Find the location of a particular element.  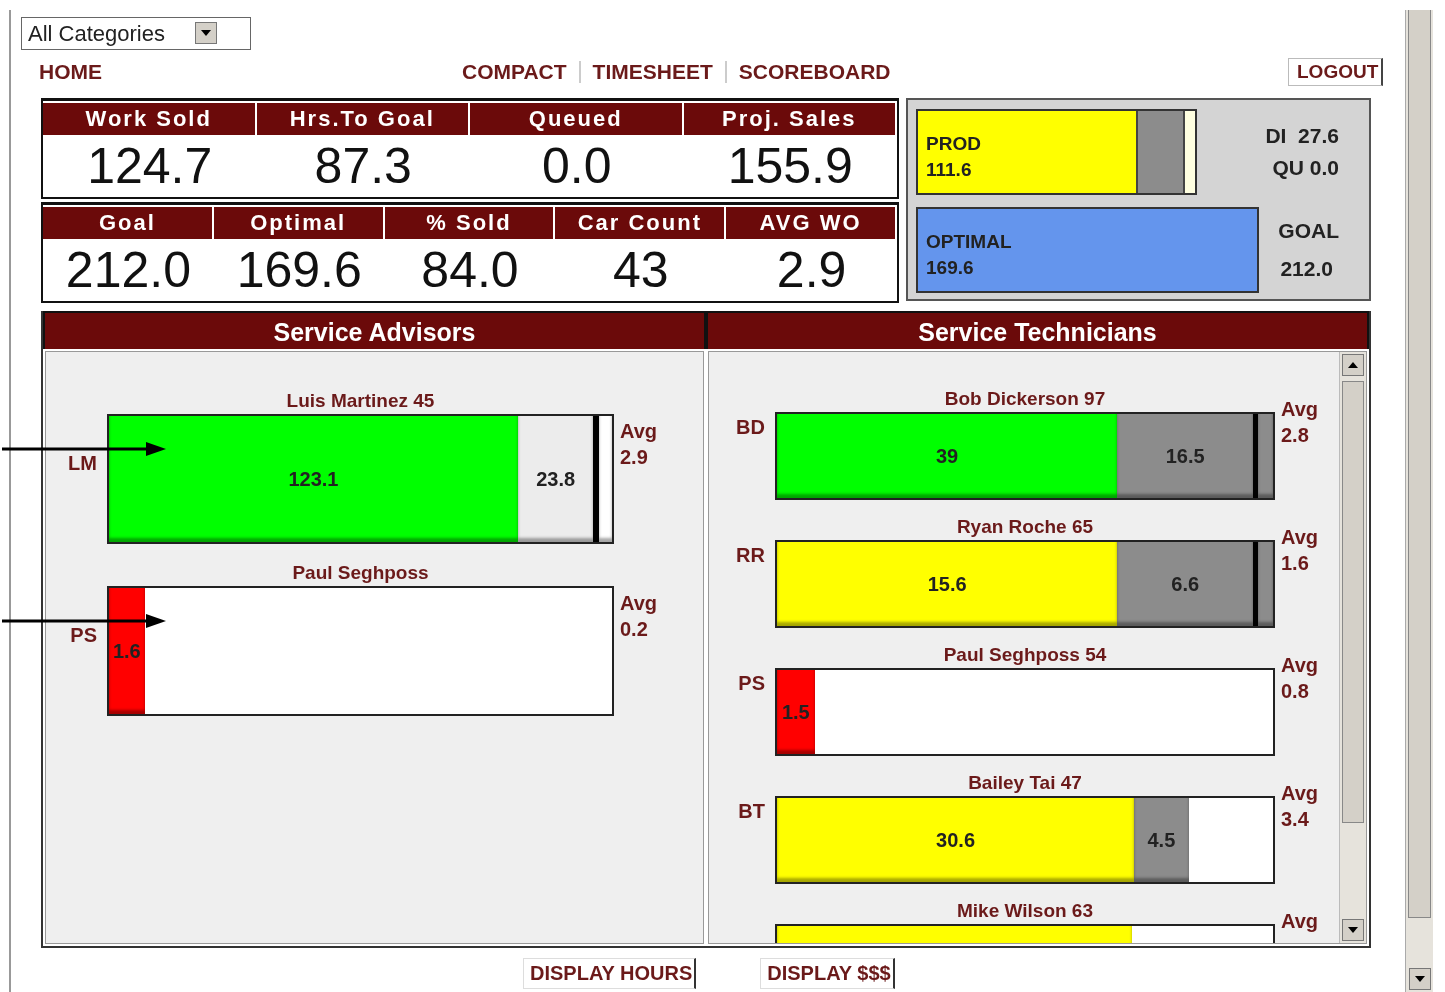

stat-value: 0.0 is located at coordinates (577, 166).